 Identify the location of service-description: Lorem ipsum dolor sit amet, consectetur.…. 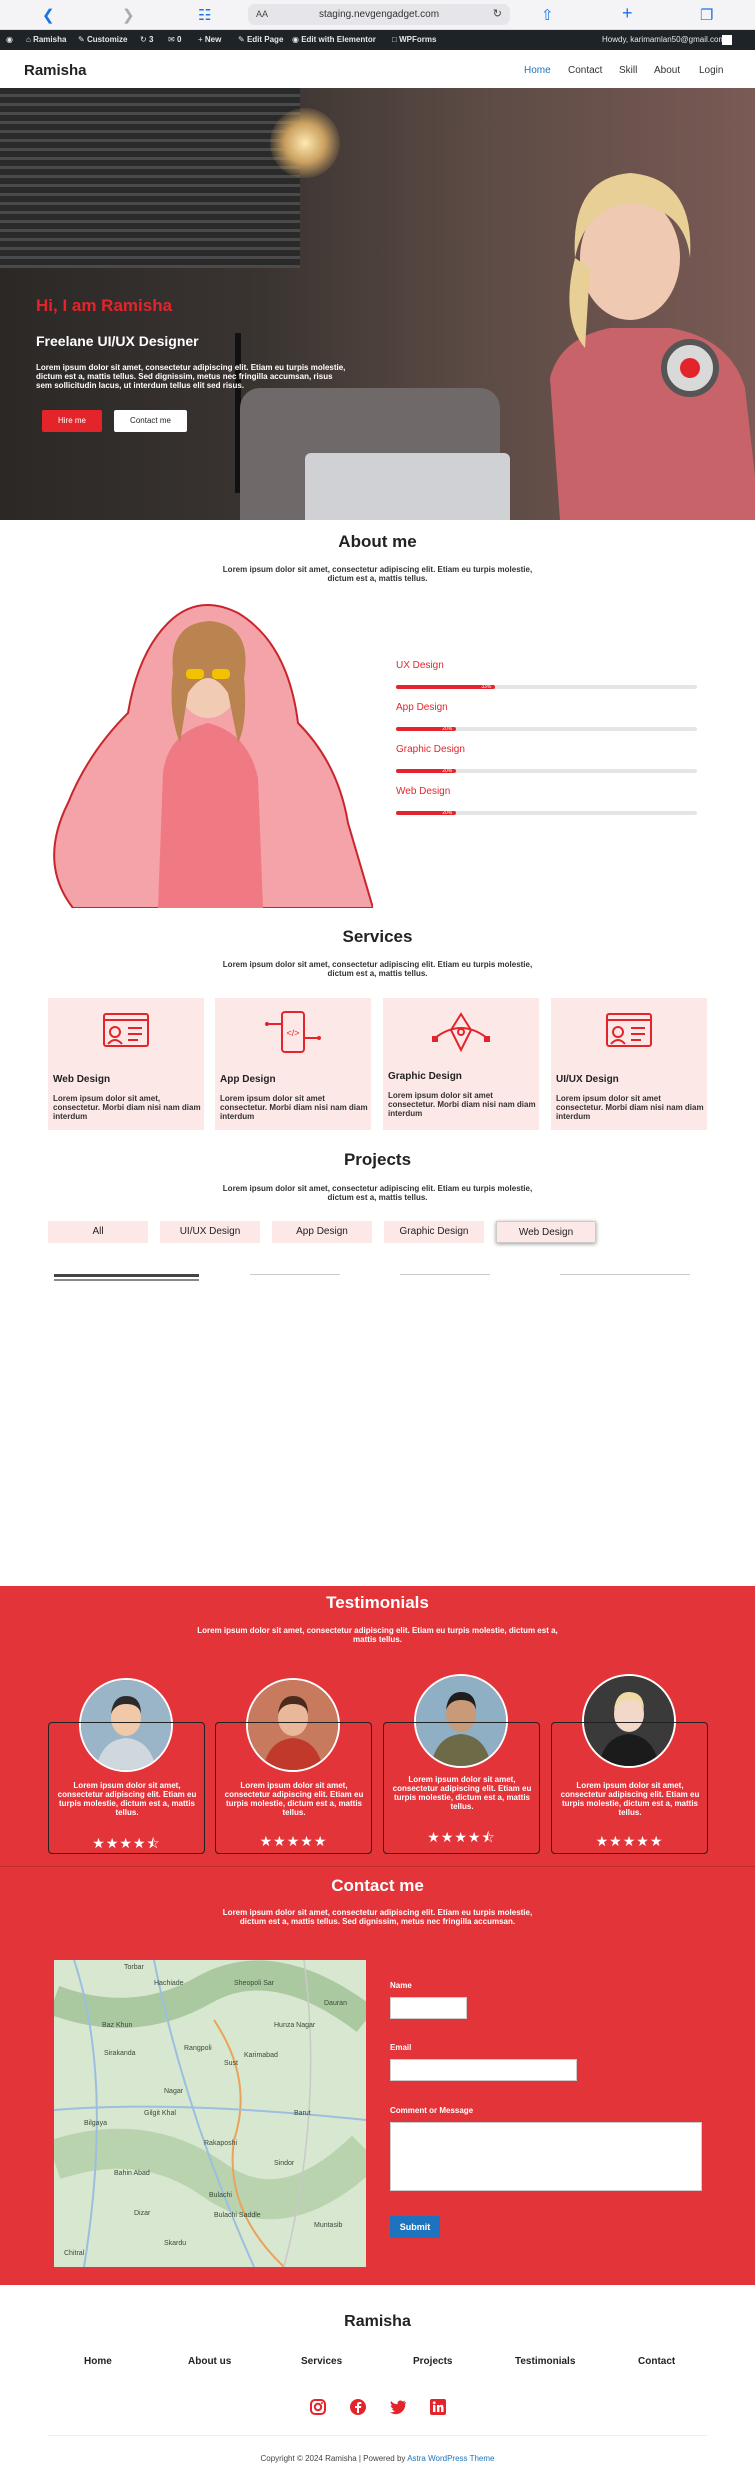
(127, 1107).